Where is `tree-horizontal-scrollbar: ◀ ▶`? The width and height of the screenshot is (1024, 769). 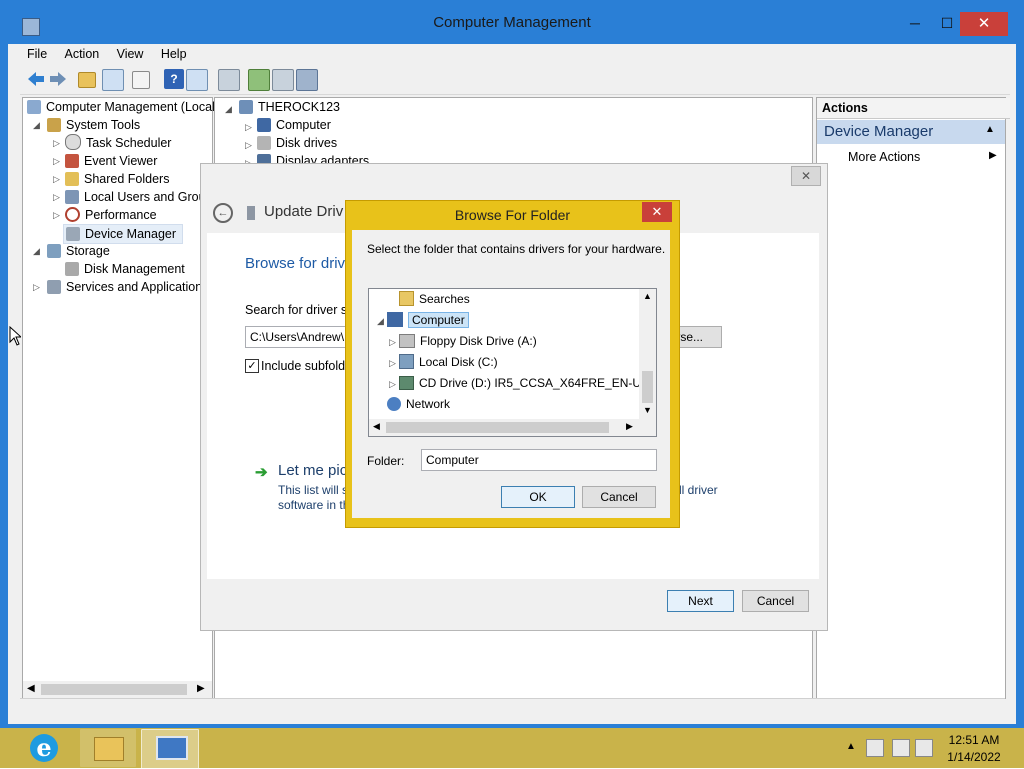
tree-horizontal-scrollbar: ◀ ▶ is located at coordinates (117, 689).